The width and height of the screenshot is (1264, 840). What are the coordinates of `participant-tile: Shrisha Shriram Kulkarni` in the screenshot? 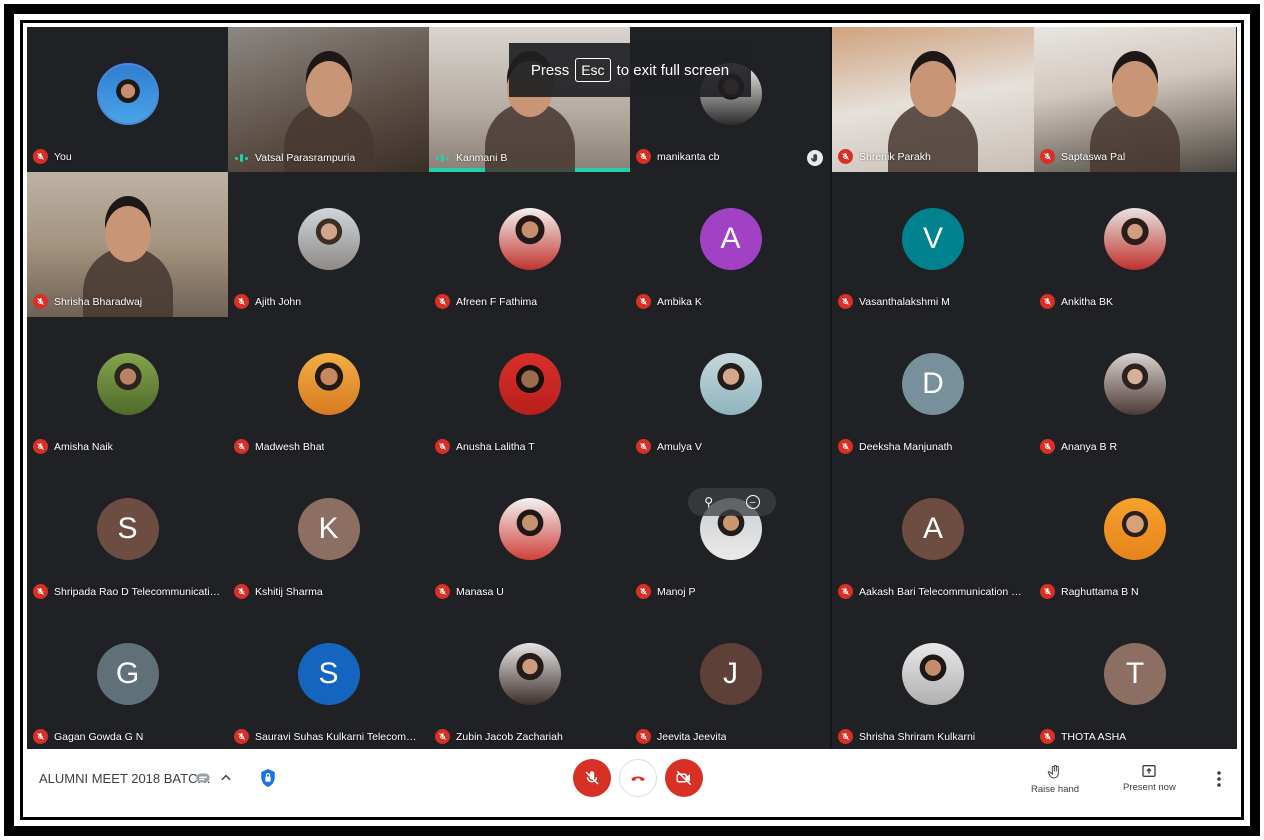 It's located at (933, 679).